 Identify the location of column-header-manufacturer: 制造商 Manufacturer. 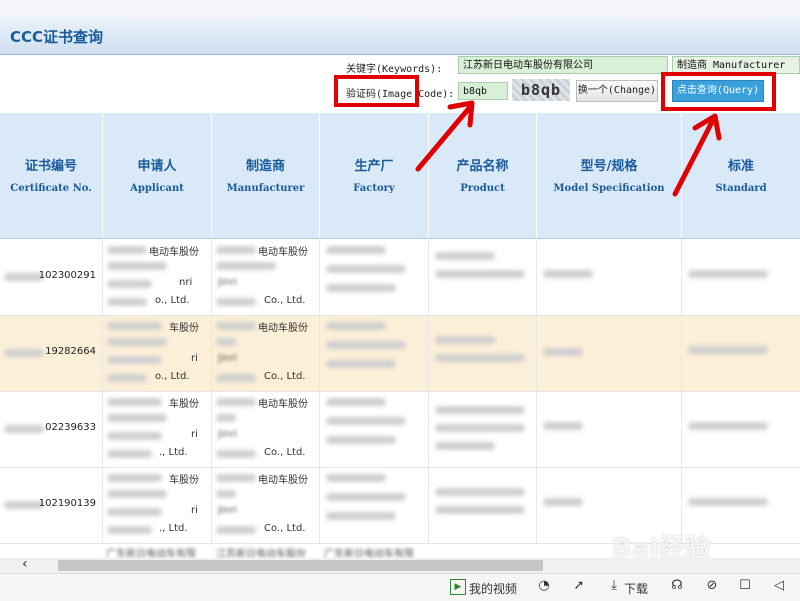
(266, 175).